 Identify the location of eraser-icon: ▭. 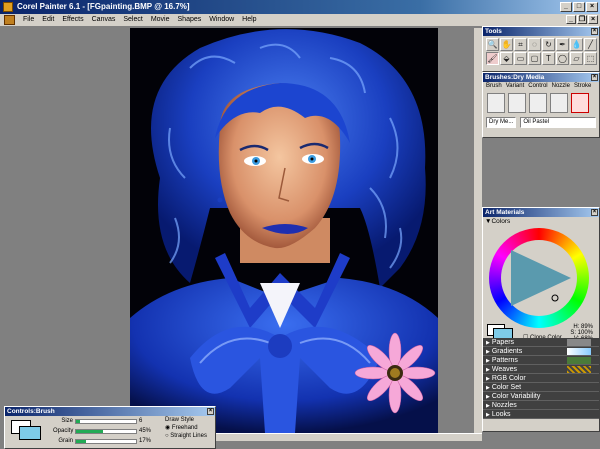
(520, 58).